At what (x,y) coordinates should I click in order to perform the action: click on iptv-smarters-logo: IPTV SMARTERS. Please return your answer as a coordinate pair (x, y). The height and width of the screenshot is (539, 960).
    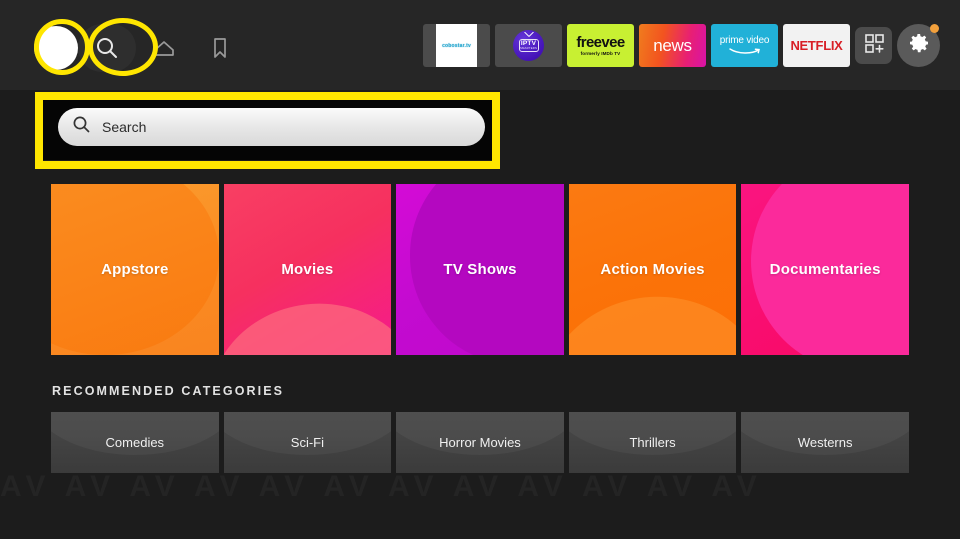
    Looking at the image, I should click on (528, 45).